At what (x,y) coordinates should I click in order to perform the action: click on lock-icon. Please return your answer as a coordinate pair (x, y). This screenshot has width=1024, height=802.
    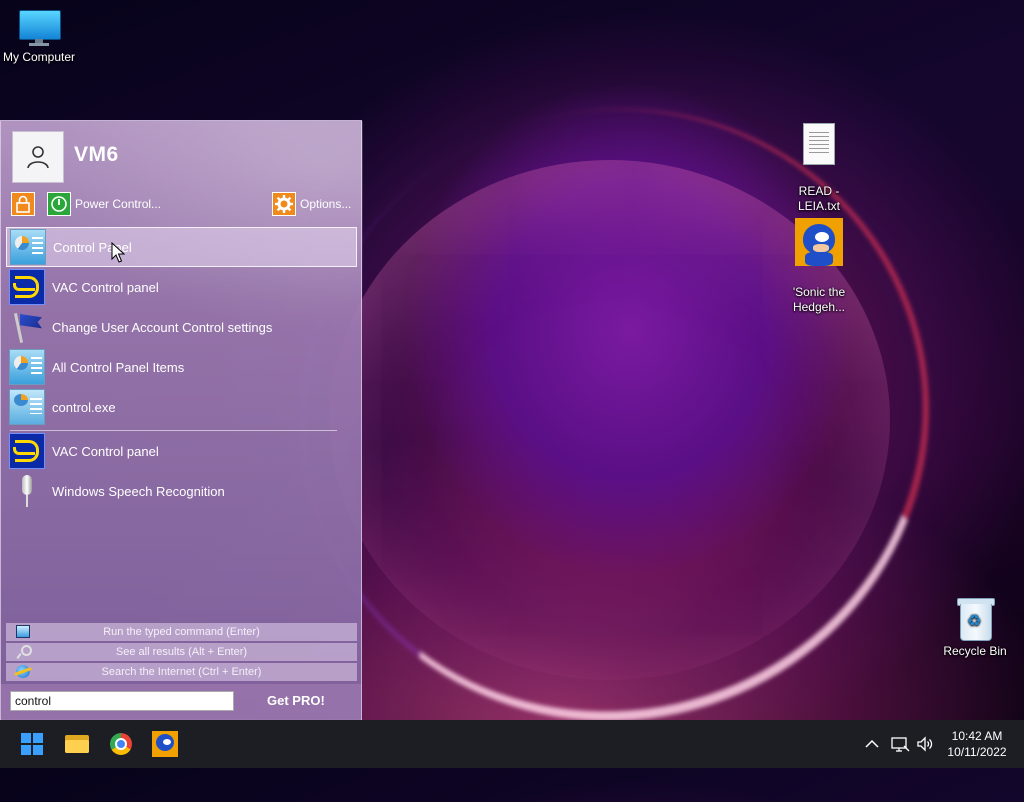
    Looking at the image, I should click on (23, 204).